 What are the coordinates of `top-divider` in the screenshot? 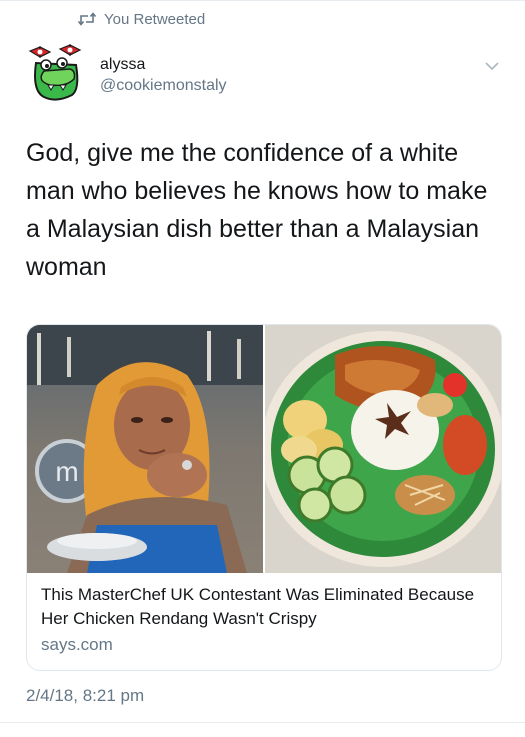 It's located at (262, 0).